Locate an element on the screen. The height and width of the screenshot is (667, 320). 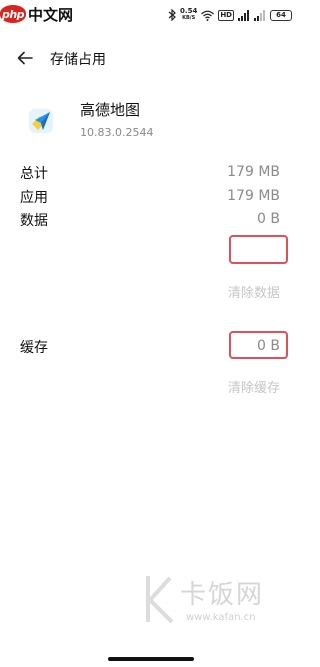
data-row: 数据 0 B is located at coordinates (150, 221).